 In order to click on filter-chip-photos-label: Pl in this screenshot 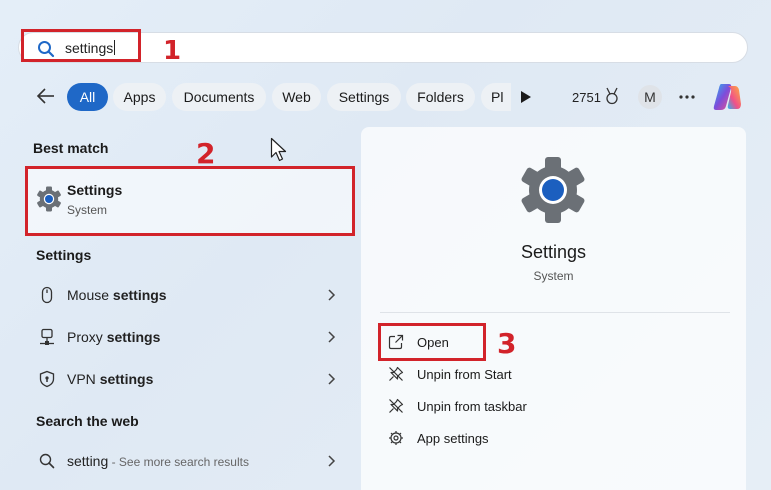, I will do `click(497, 97)`.